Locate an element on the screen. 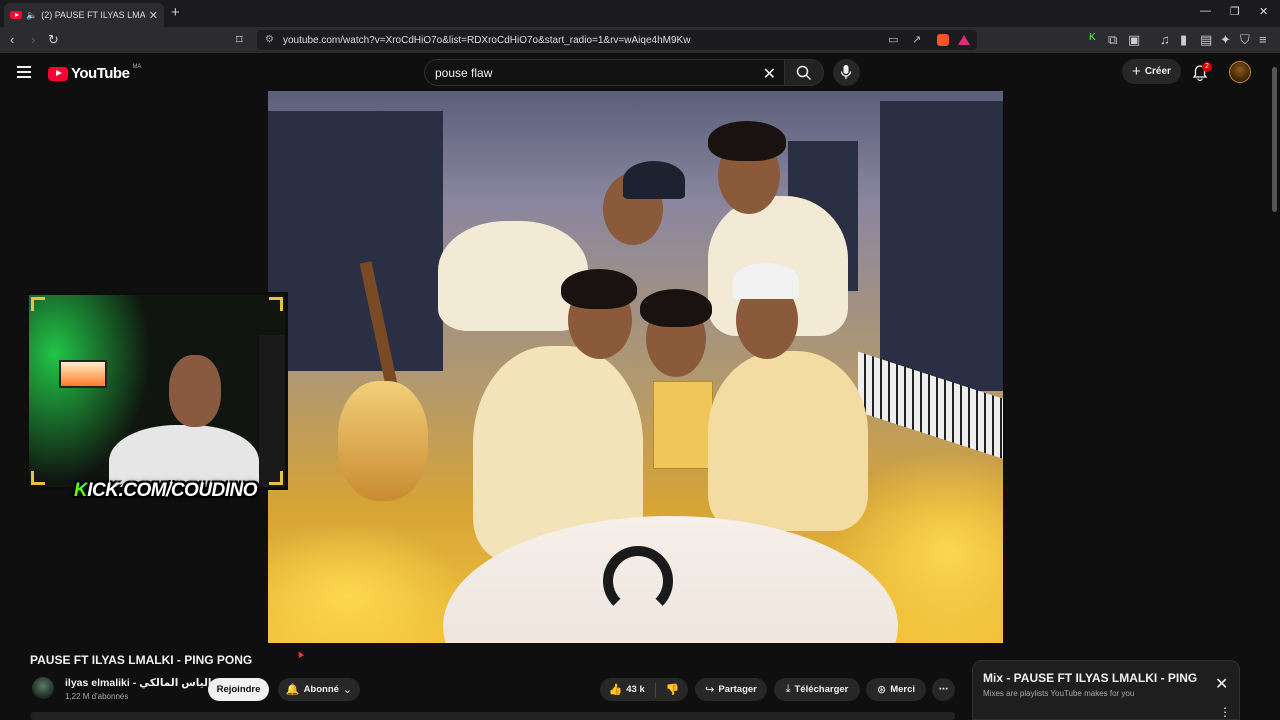 The width and height of the screenshot is (1280, 720). webcam-overlay is located at coordinates (157, 391).